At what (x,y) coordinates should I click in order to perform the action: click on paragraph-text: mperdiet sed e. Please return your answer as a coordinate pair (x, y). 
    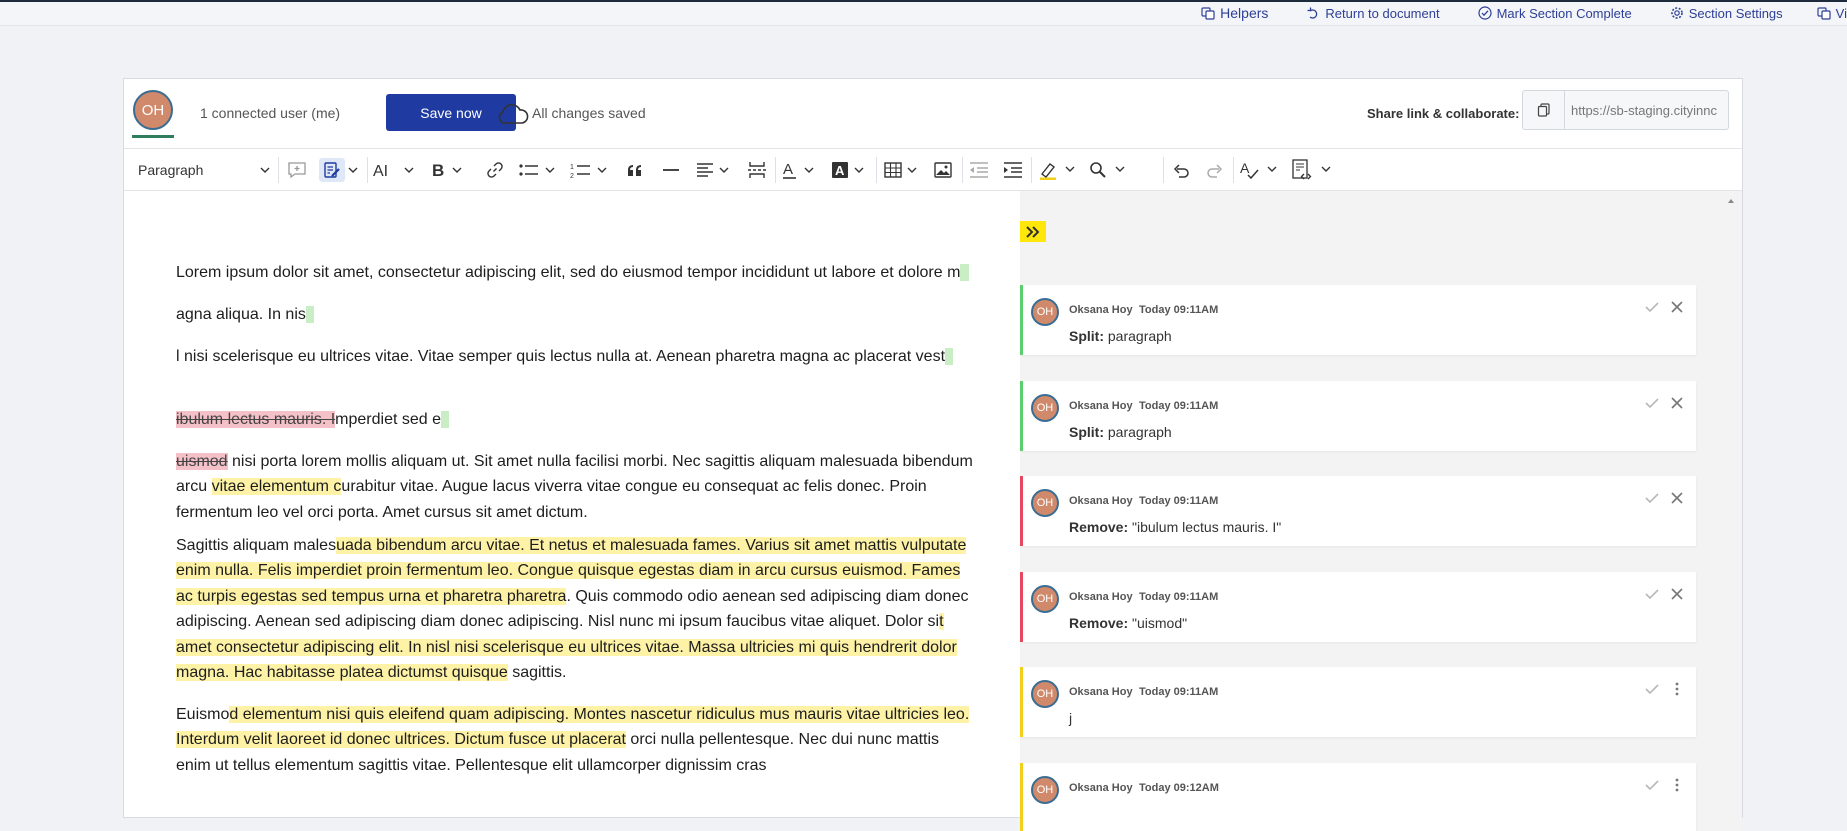
    Looking at the image, I should click on (388, 419).